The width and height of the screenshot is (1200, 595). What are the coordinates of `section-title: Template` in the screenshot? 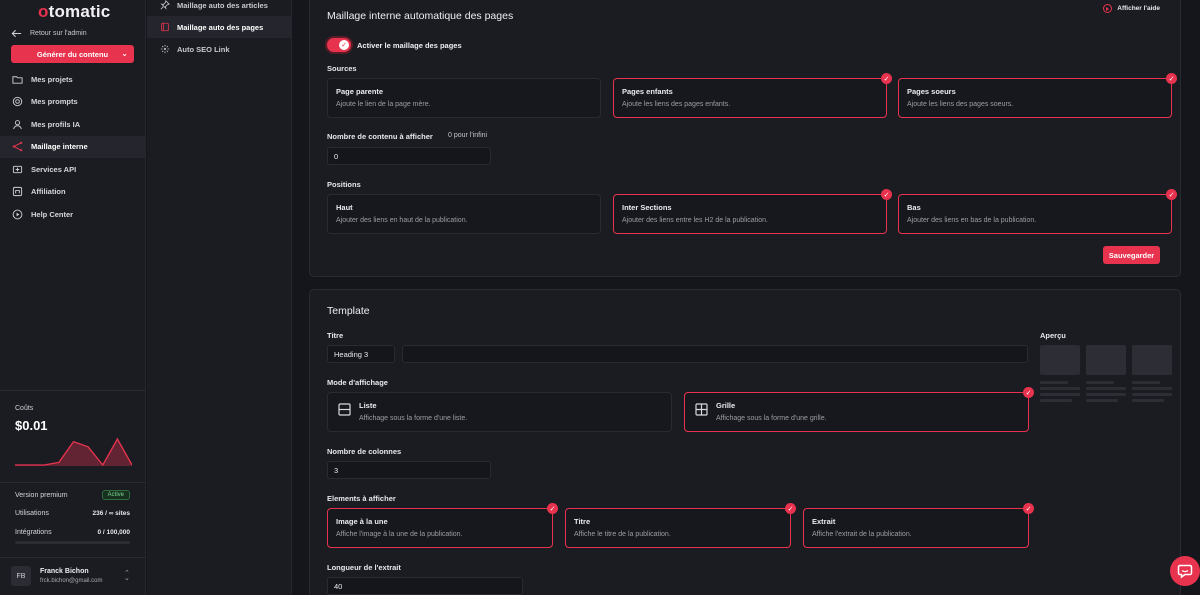 It's located at (348, 311).